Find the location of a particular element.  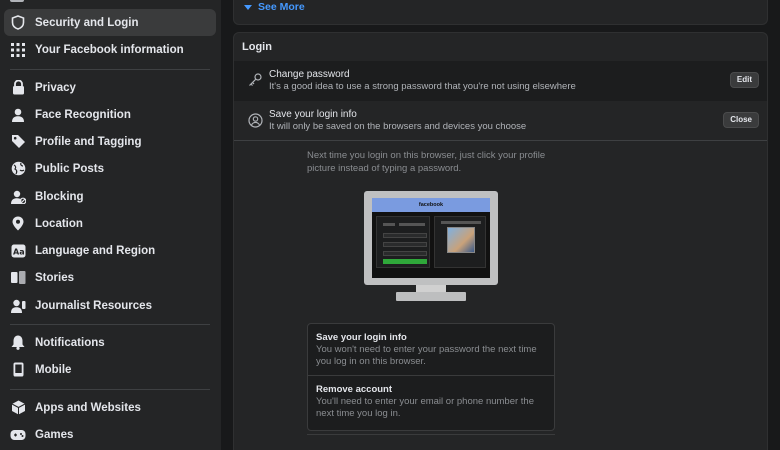

block-user-icon is located at coordinates (18, 197).